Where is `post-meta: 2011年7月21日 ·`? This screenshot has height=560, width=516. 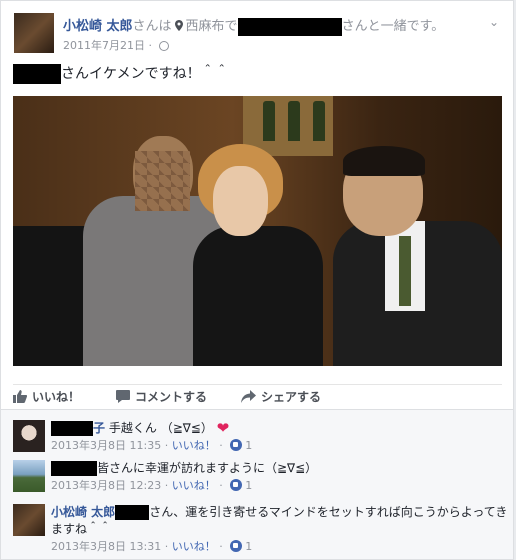 post-meta: 2011年7月21日 · is located at coordinates (116, 45).